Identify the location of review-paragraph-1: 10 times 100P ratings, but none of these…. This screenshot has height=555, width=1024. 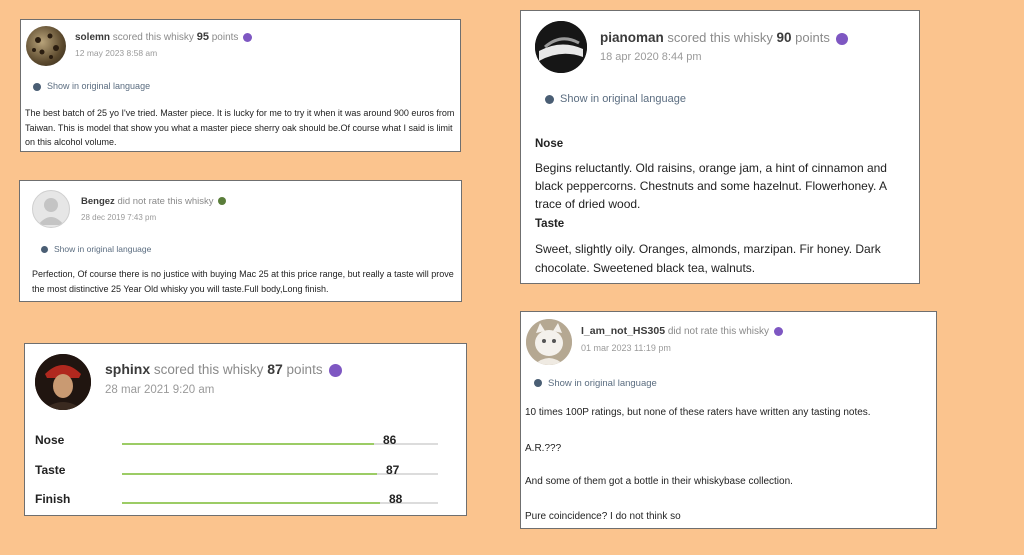
(698, 412).